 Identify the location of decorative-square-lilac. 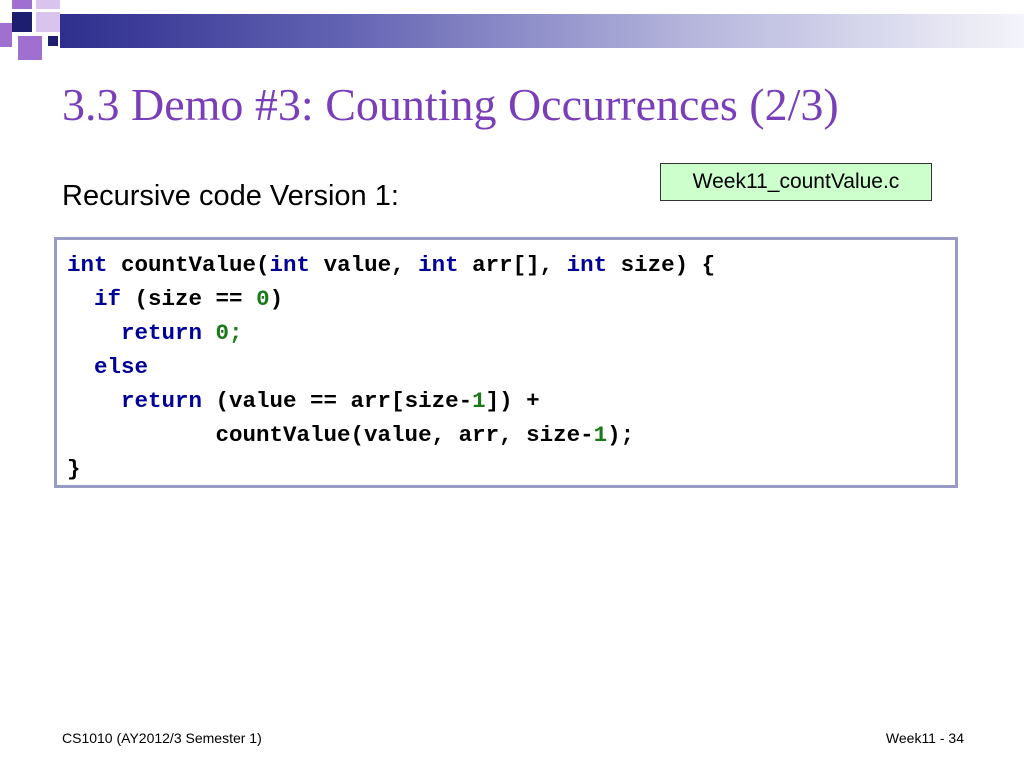
(48, 22).